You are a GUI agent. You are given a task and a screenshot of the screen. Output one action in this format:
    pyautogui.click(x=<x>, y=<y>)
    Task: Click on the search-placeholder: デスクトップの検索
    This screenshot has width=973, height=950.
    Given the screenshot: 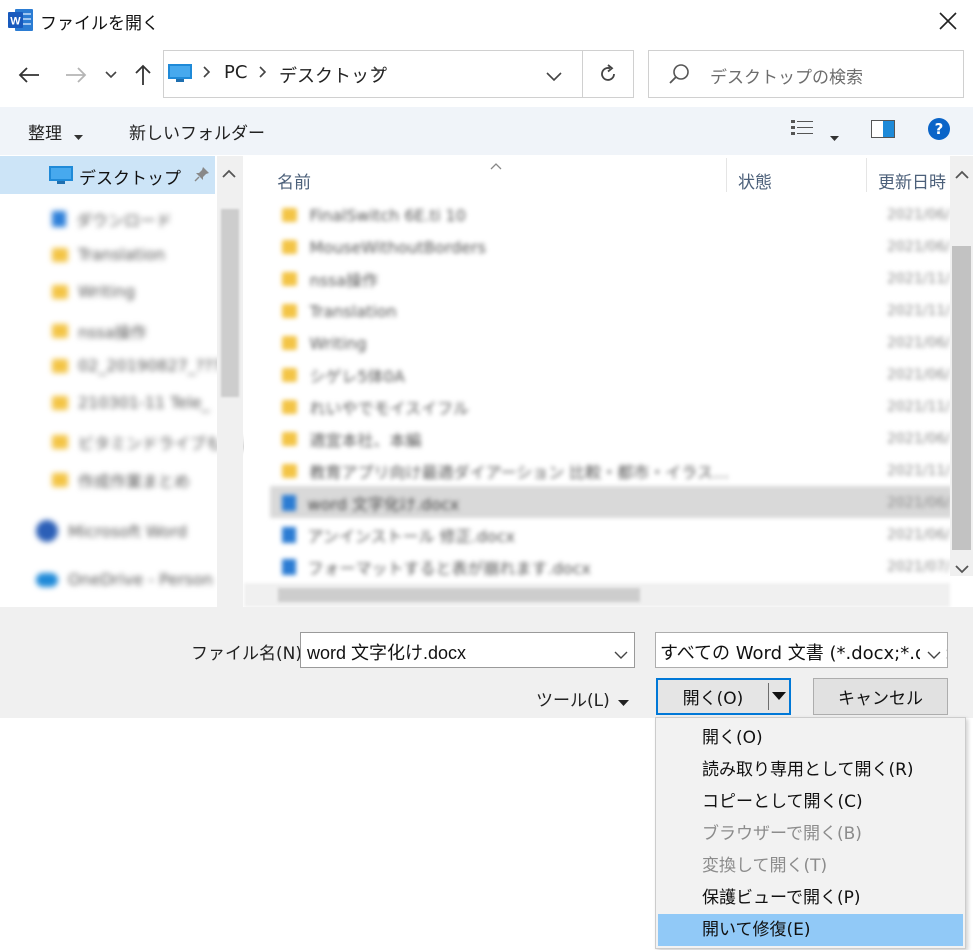 What is the action you would take?
    pyautogui.click(x=786, y=75)
    